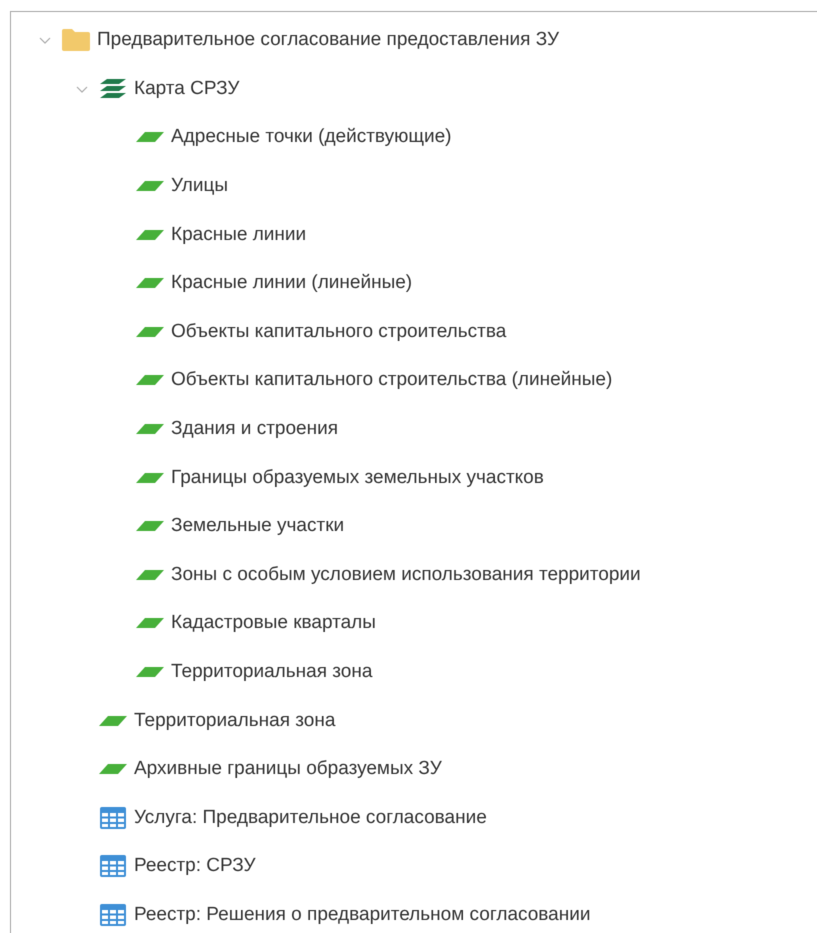 The width and height of the screenshot is (817, 933). Describe the element at coordinates (238, 235) in the screenshot. I see `tree-item-label: Красные линии` at that location.